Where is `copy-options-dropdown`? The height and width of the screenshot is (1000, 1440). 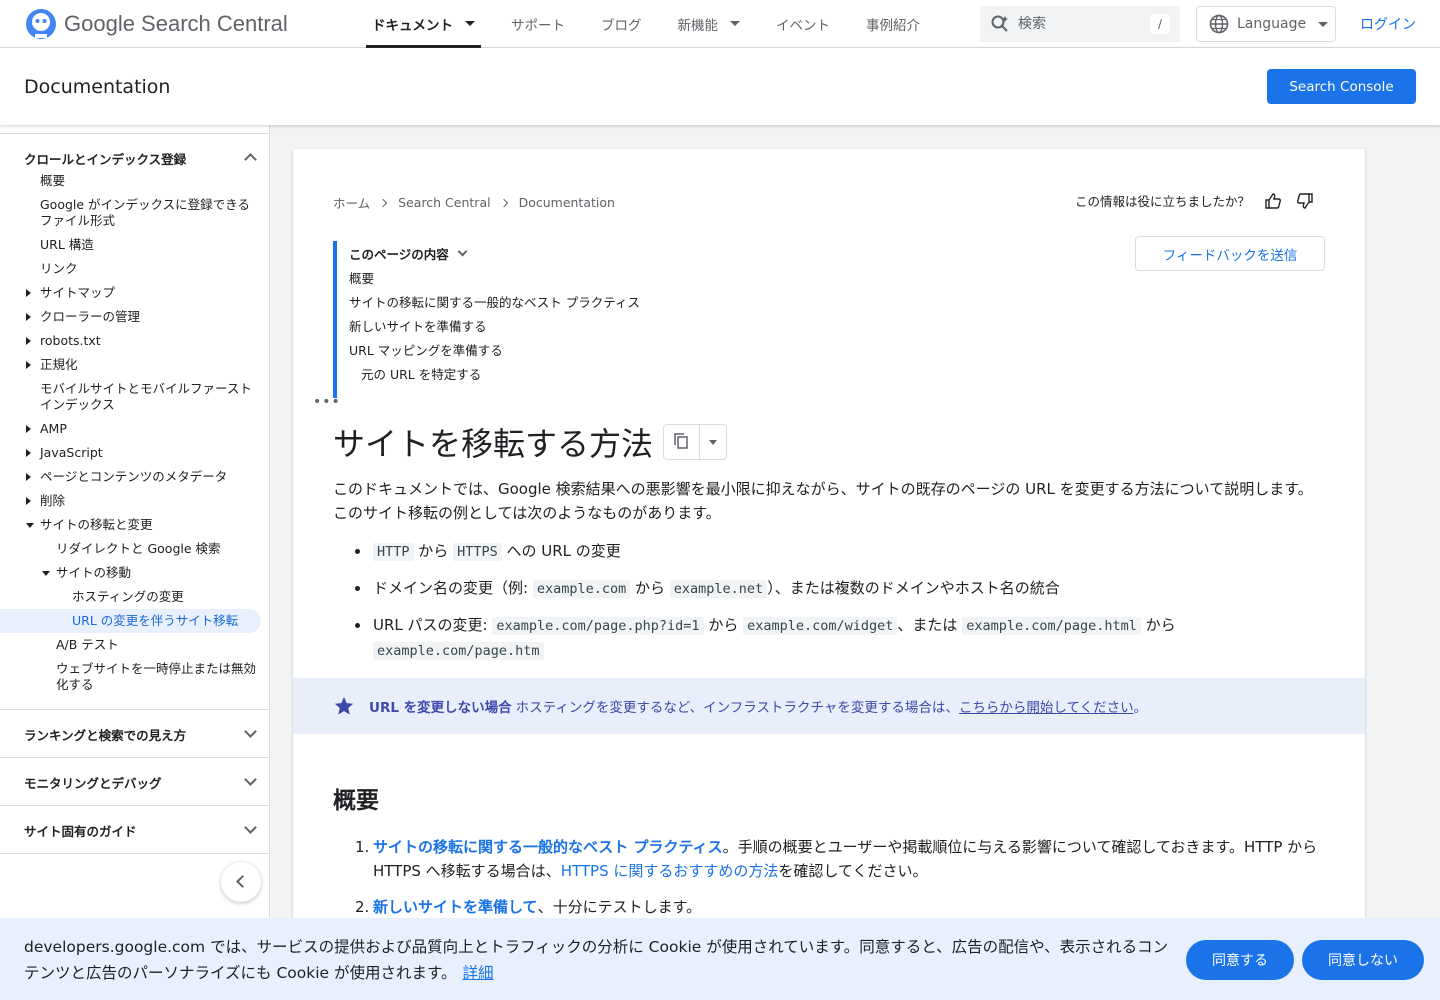
copy-options-dropdown is located at coordinates (713, 442).